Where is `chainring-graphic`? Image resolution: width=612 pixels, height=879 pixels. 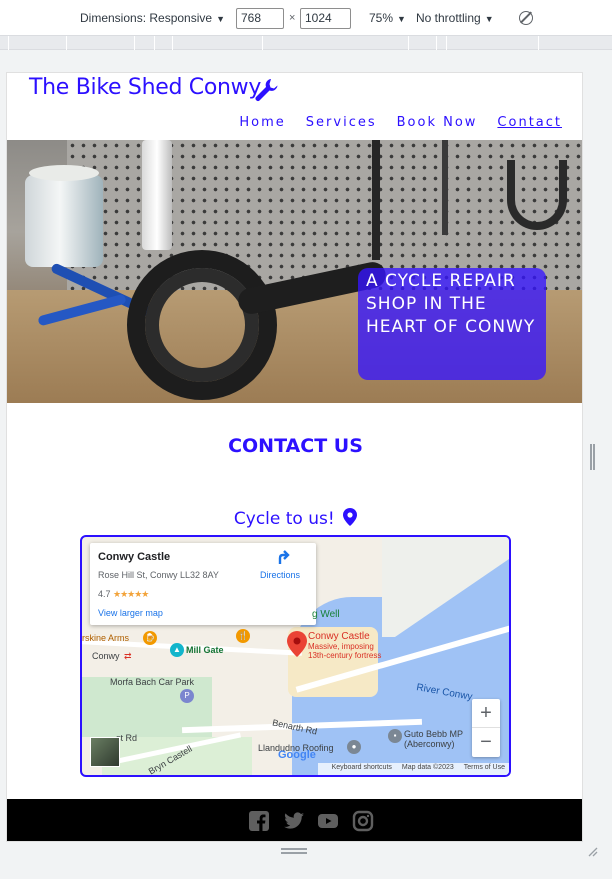 chainring-graphic is located at coordinates (202, 325).